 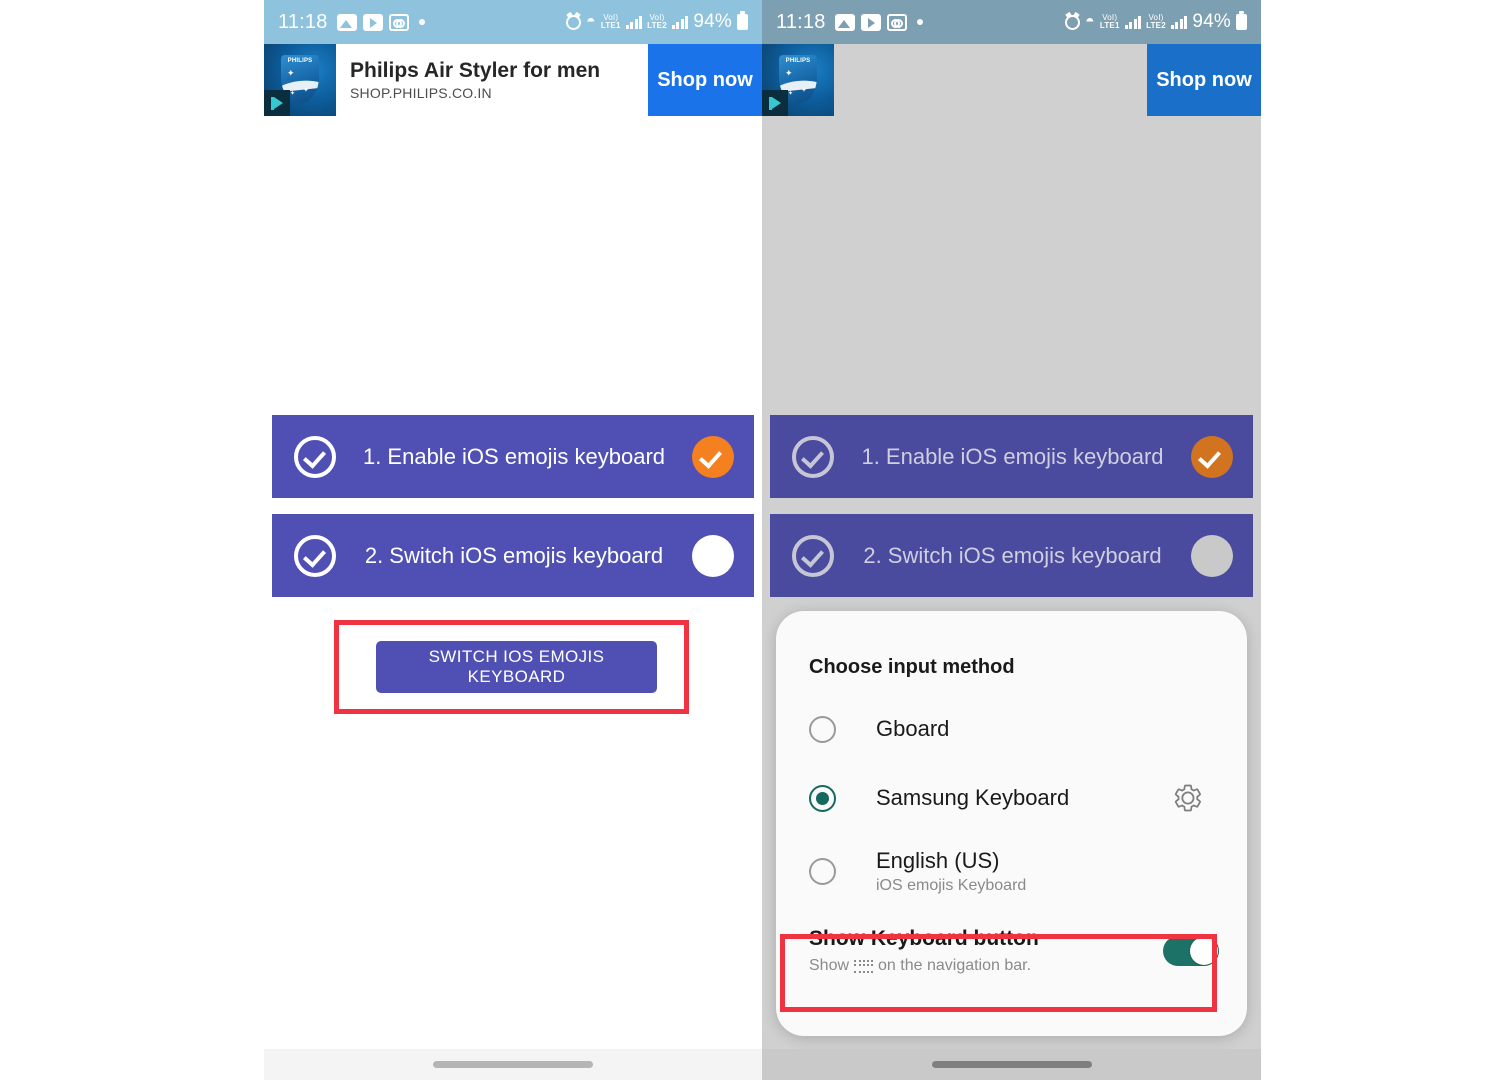 I want to click on annotation-highlight-box, so click(x=998, y=973).